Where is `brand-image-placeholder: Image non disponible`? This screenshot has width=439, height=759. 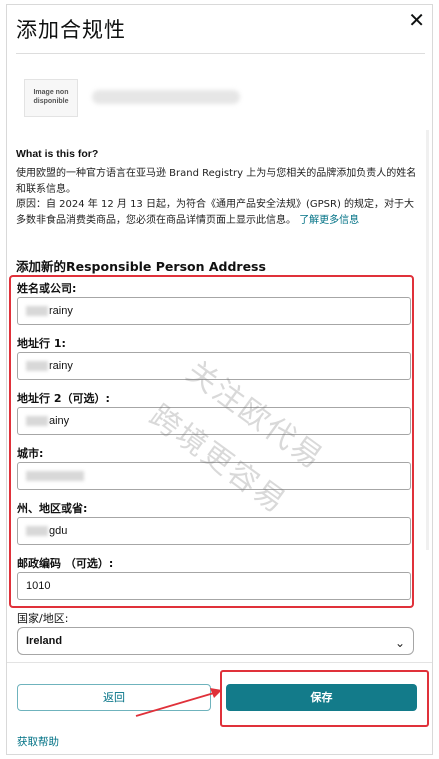 brand-image-placeholder: Image non disponible is located at coordinates (51, 98).